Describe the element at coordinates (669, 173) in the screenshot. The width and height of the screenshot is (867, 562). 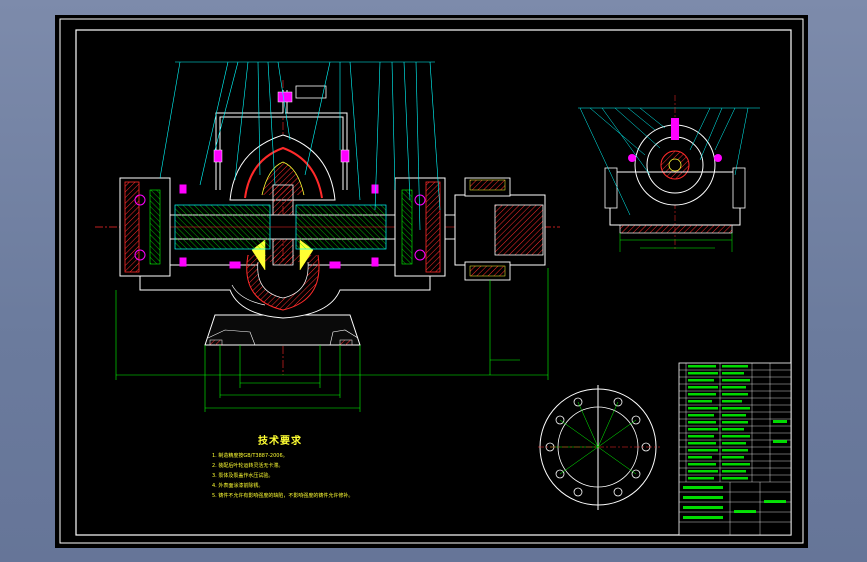
I see `side-view` at that location.